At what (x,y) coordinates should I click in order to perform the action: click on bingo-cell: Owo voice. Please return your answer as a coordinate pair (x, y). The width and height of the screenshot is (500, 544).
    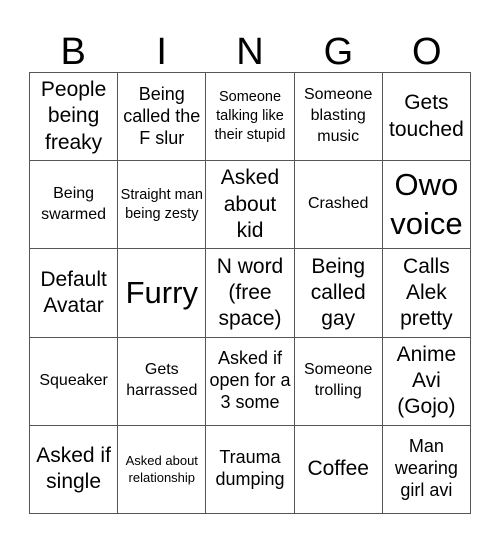
    Looking at the image, I should click on (426, 205).